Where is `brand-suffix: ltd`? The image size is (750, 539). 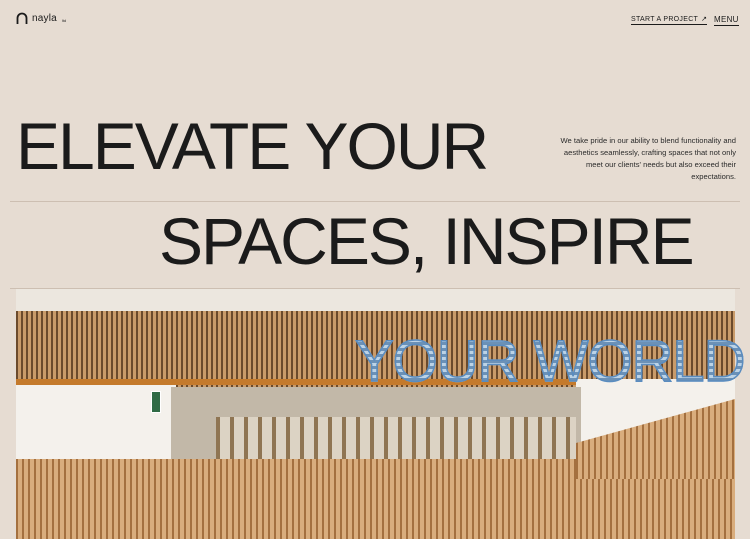 brand-suffix: ltd is located at coordinates (64, 20).